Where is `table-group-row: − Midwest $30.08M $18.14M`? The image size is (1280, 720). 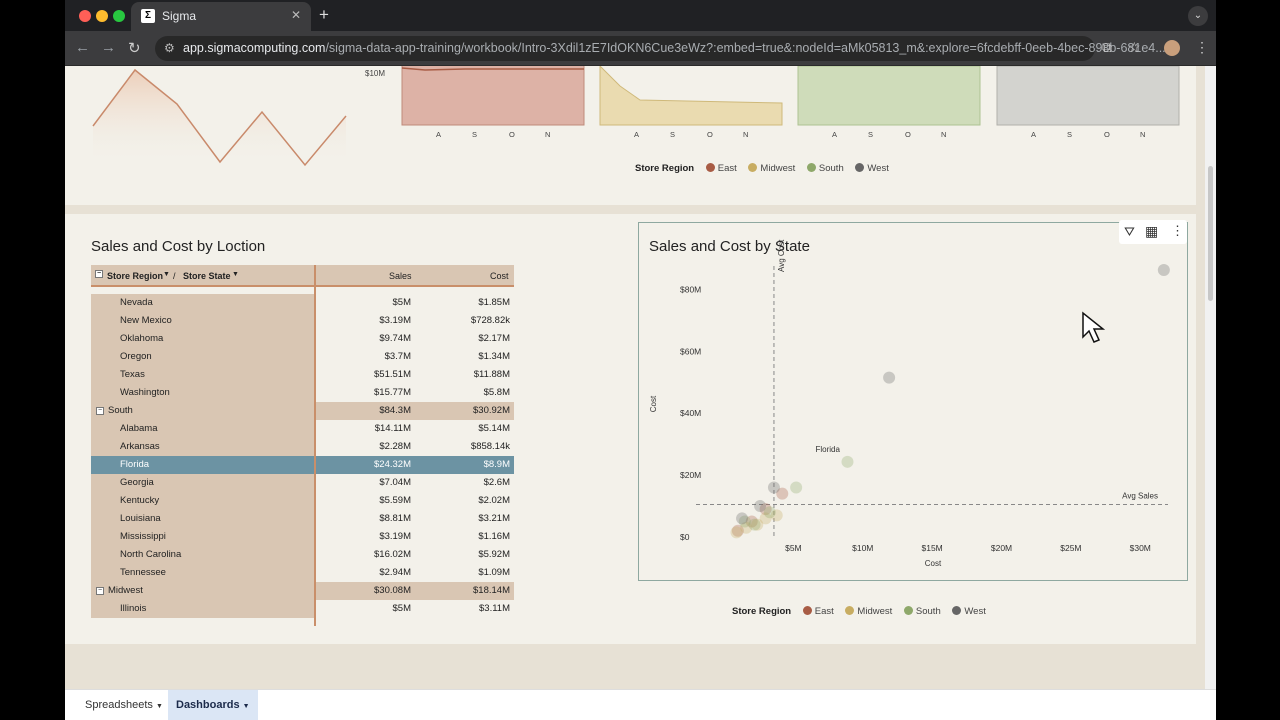
table-group-row: − Midwest $30.08M $18.14M is located at coordinates (302, 591).